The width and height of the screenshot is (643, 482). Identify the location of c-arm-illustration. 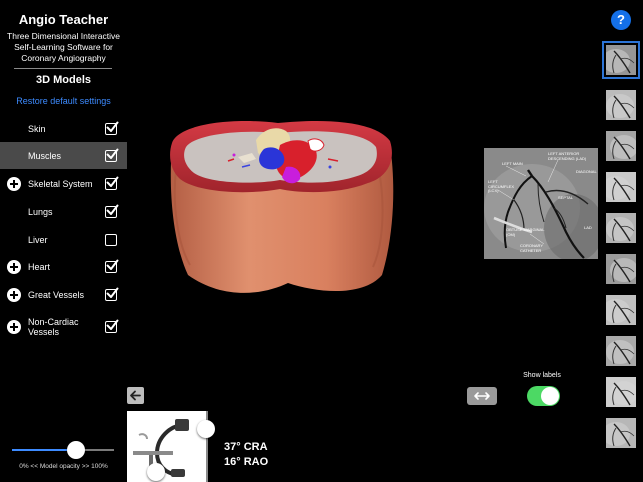
(167, 446).